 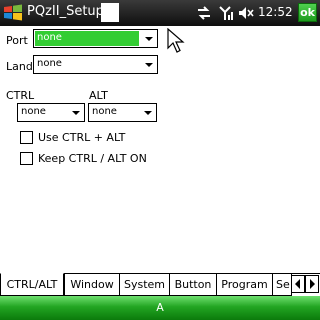 I want to click on keep-ctrl-alt-label: Keep CTRL / ALT ON, so click(x=92, y=158).